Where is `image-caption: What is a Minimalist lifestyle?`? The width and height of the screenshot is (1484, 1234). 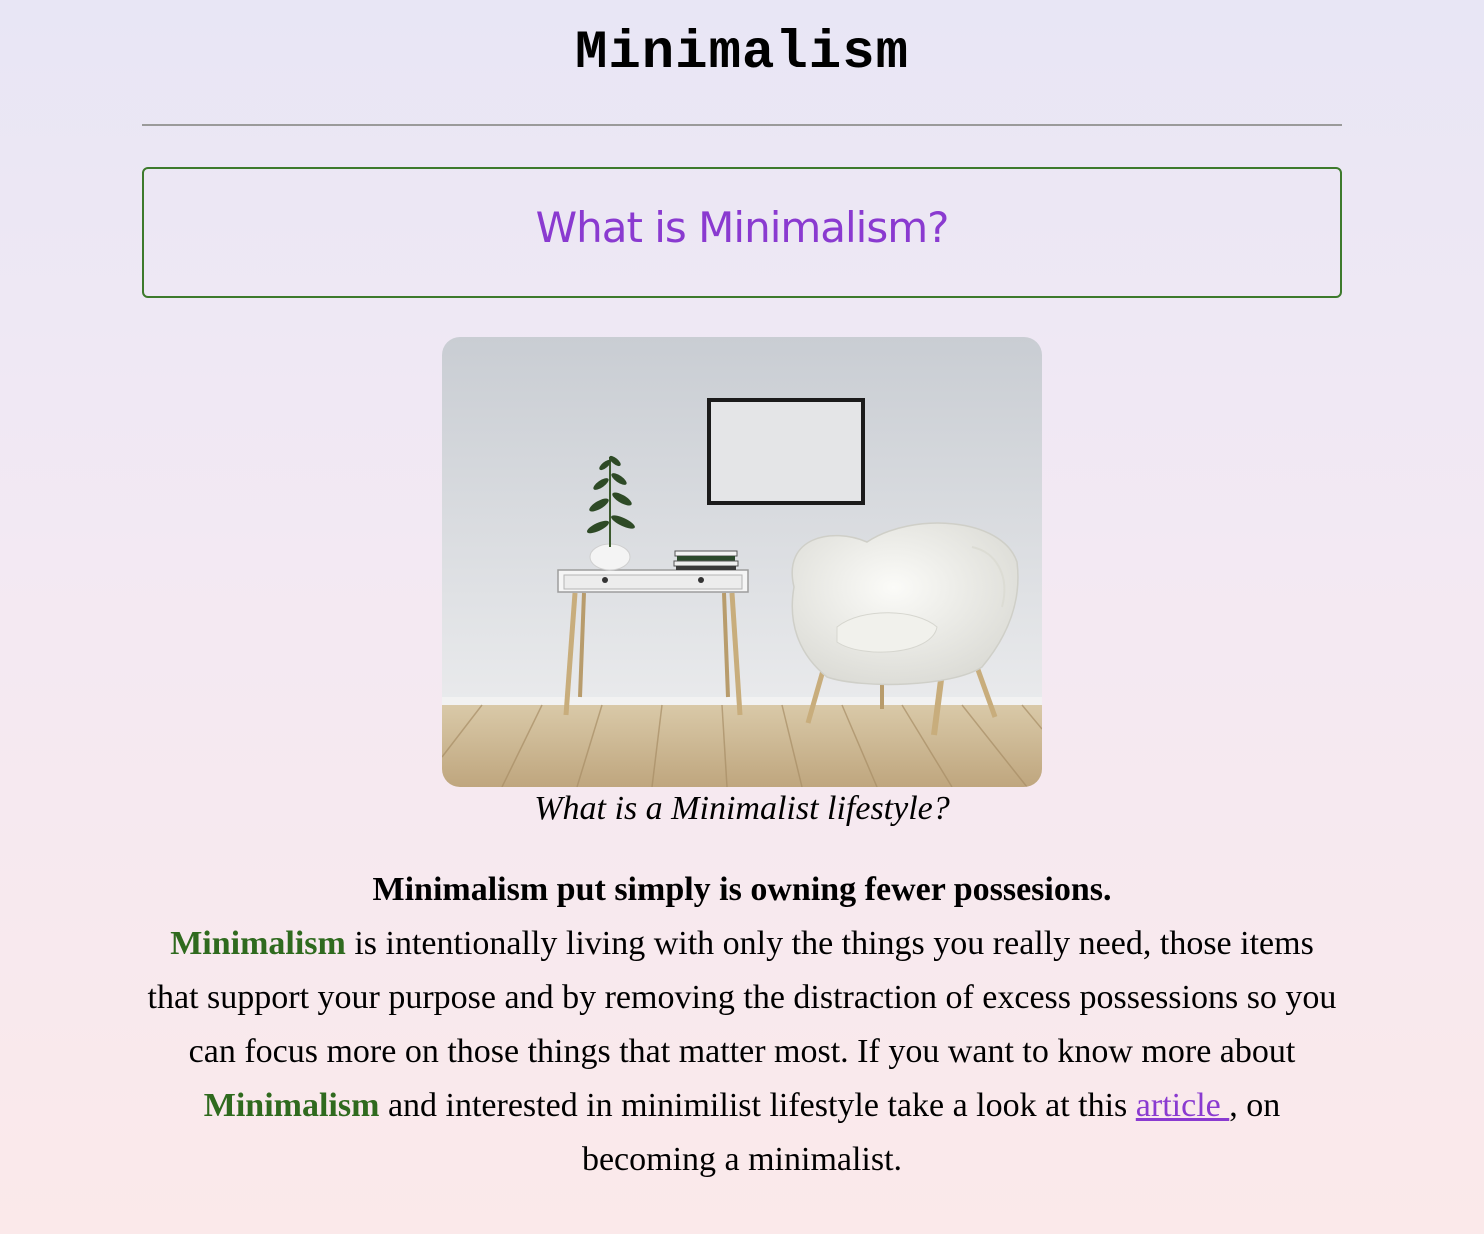 image-caption: What is a Minimalist lifestyle? is located at coordinates (742, 808).